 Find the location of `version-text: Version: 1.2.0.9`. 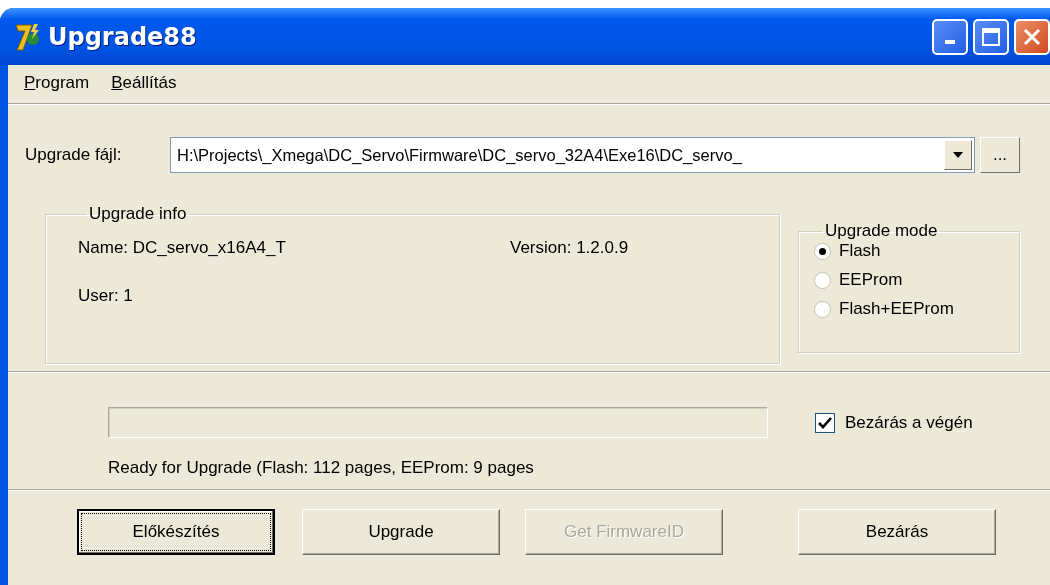

version-text: Version: 1.2.0.9 is located at coordinates (570, 248).